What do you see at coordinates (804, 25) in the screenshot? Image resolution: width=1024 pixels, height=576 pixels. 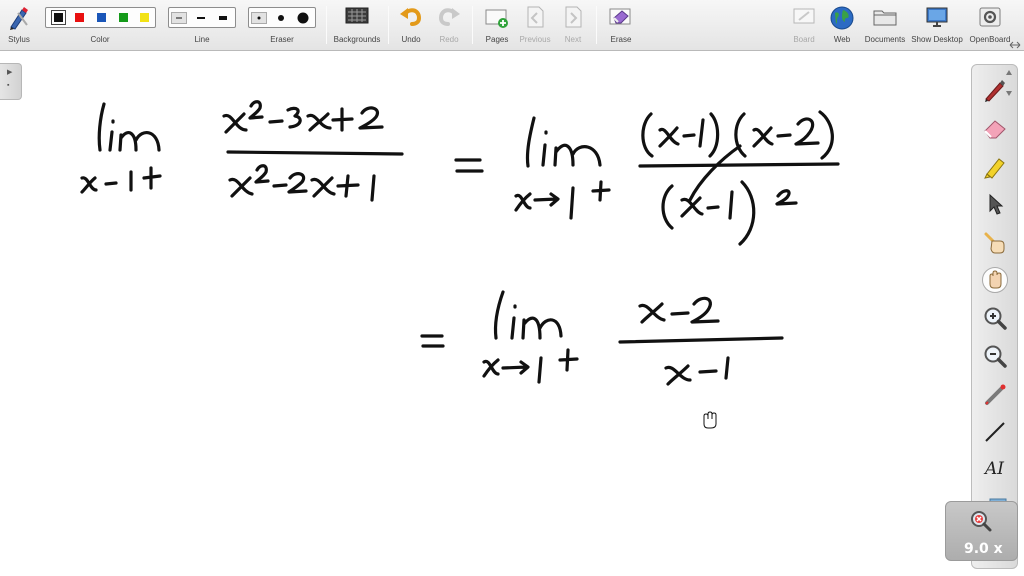 I see `board-button: Board` at bounding box center [804, 25].